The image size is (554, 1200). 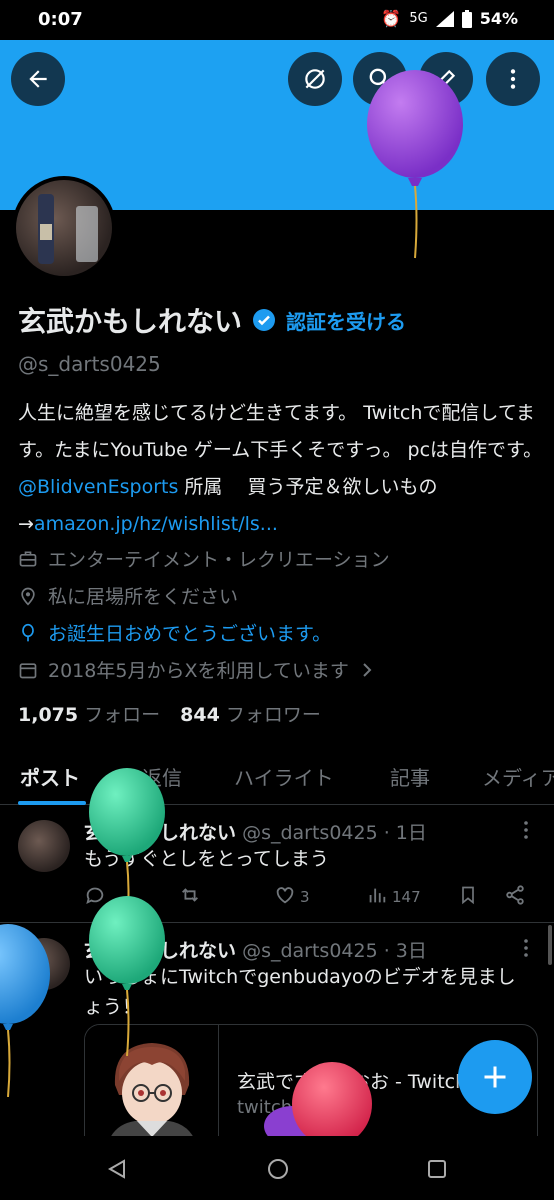 What do you see at coordinates (200, 715) in the screenshot?
I see `followers-count: 844` at bounding box center [200, 715].